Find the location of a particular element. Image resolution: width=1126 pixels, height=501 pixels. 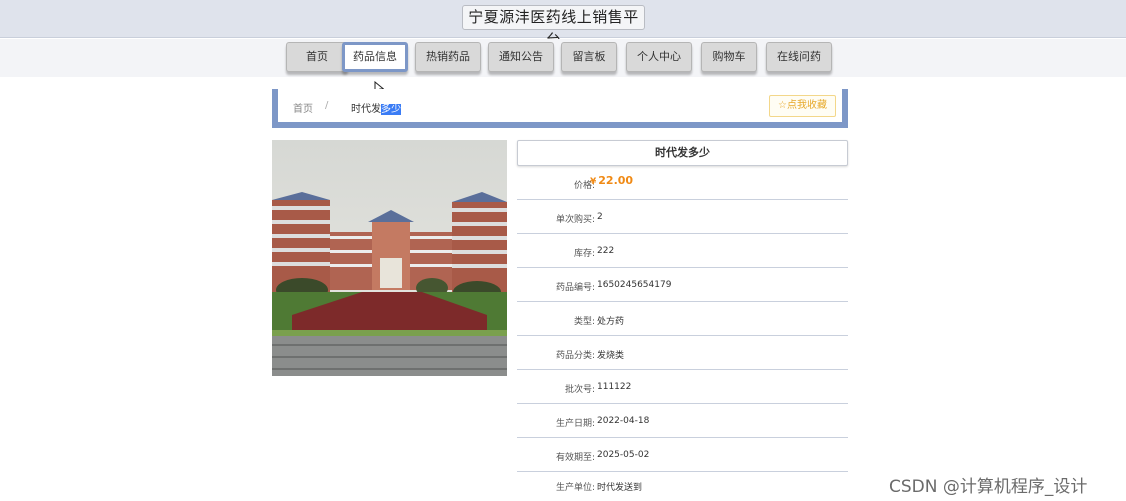

detail-value: 时代发送到 is located at coordinates (620, 488).